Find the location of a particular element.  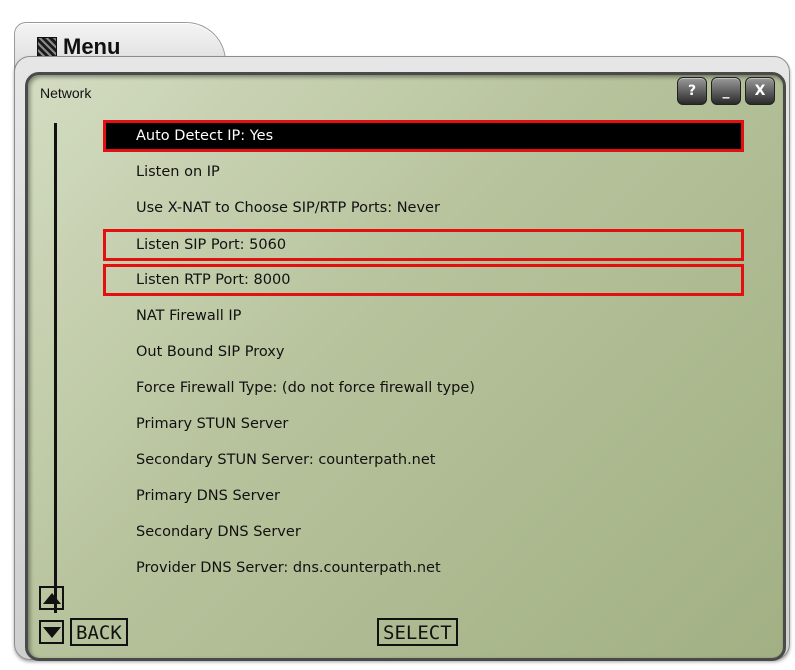

close-button: X is located at coordinates (760, 91).